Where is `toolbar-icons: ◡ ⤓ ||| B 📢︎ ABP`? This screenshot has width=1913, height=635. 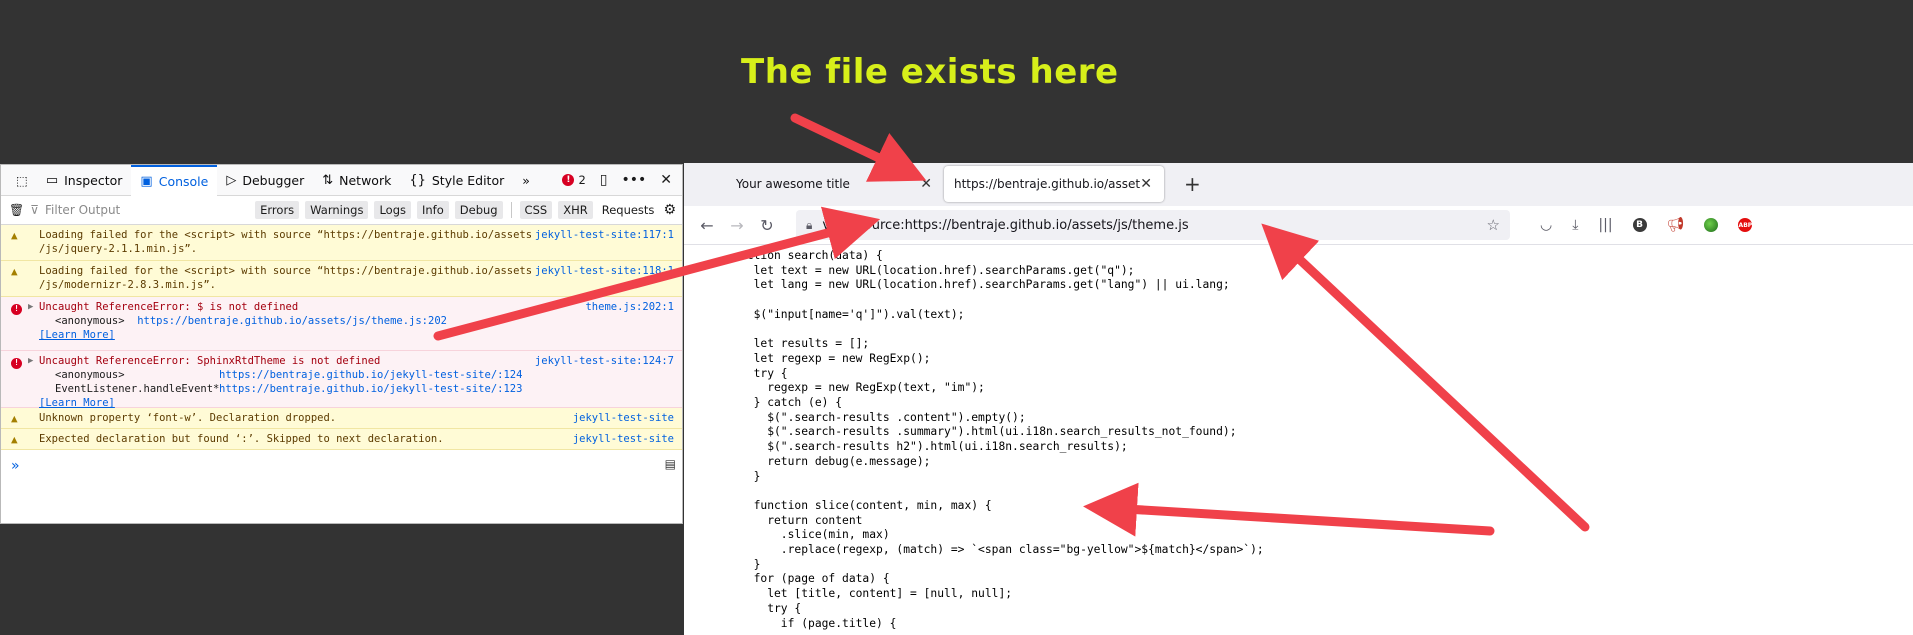
toolbar-icons: ◡ ⤓ ||| B 📢︎ ABP is located at coordinates (1646, 225).